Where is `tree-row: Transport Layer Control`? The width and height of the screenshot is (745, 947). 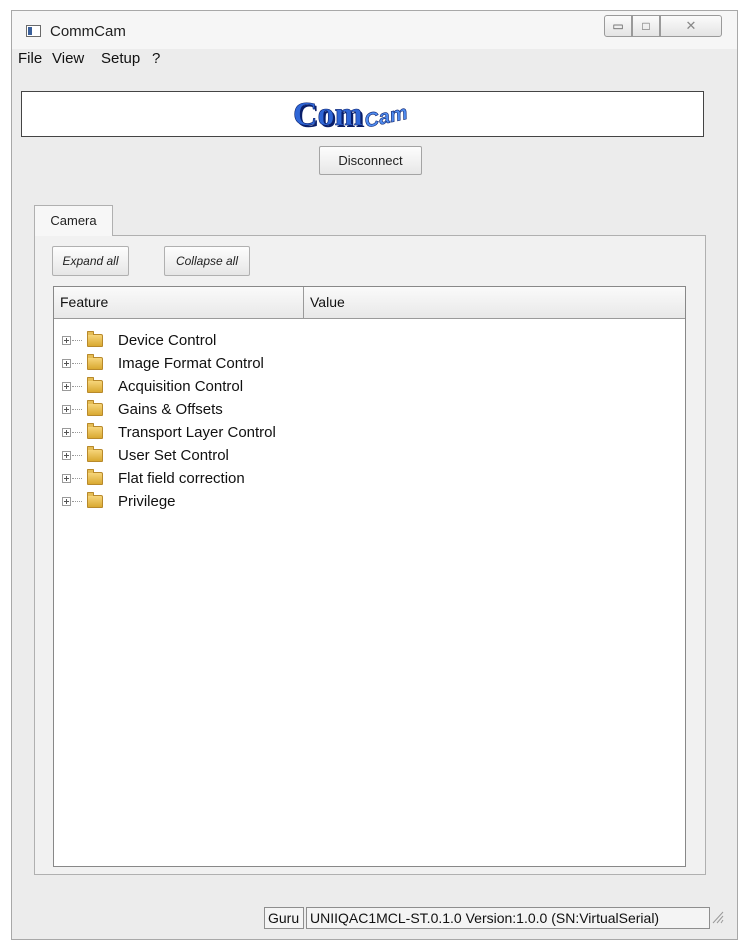 tree-row: Transport Layer Control is located at coordinates (369, 434).